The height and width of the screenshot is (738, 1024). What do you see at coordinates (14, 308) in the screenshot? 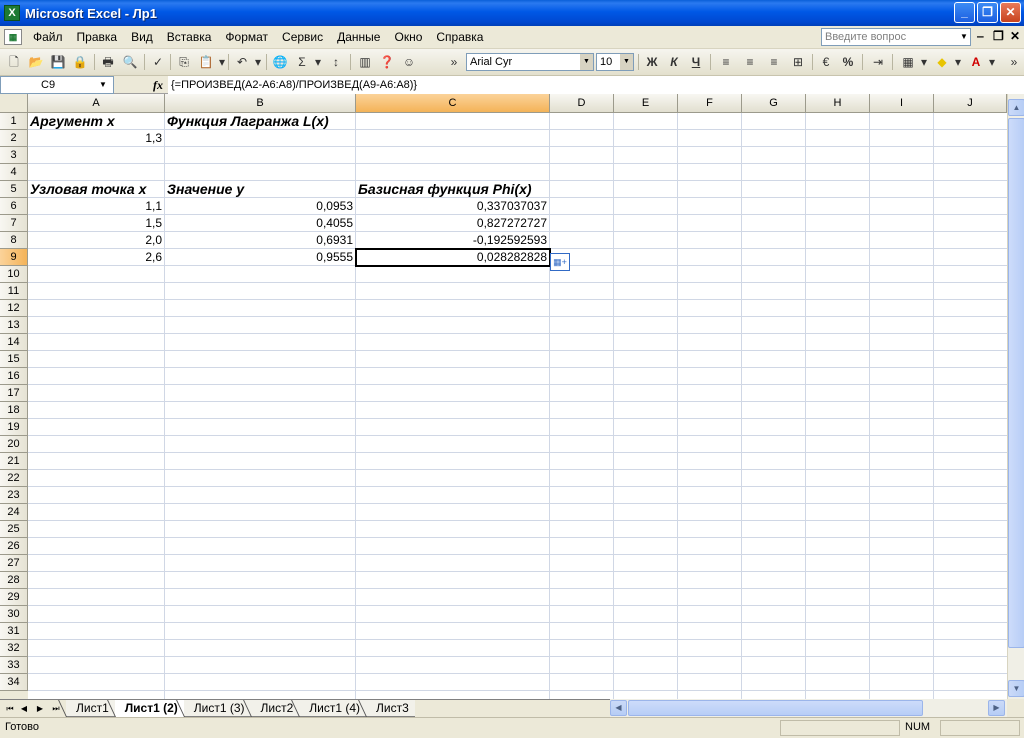
I see `row-header: 12` at bounding box center [14, 308].